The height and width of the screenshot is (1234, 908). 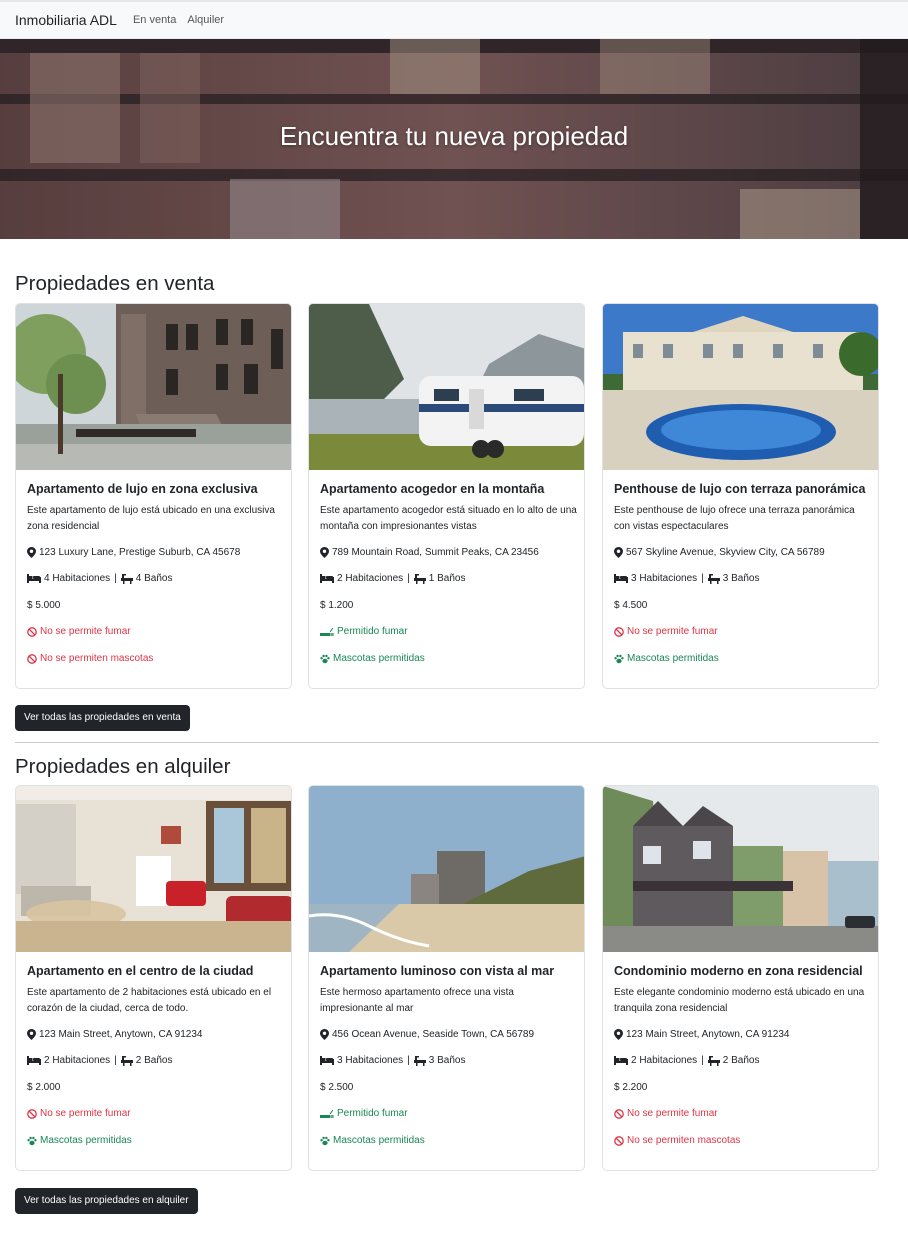 I want to click on nav-link-alquiler: Alquiler, so click(x=205, y=20).